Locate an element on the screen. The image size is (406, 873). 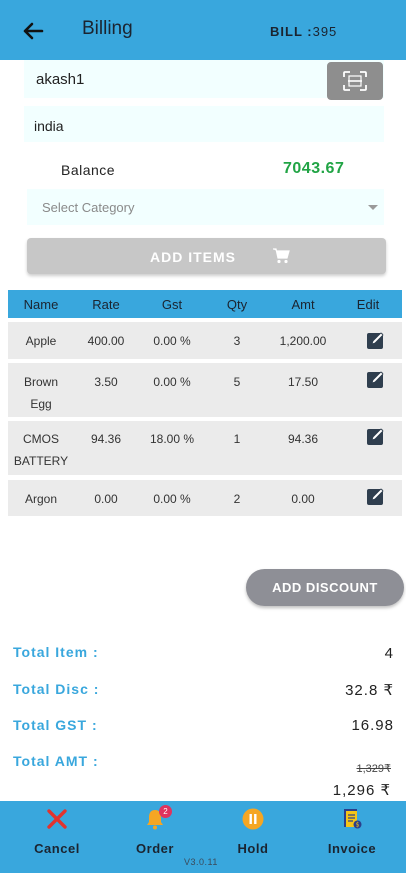
category-placeholder: Select Category is located at coordinates (88, 207).